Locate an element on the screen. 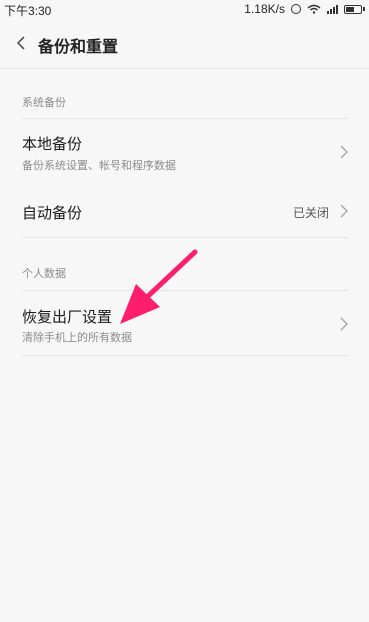 The height and width of the screenshot is (622, 369). status-bar: 下午3:30 1.18K/s is located at coordinates (184, 9).